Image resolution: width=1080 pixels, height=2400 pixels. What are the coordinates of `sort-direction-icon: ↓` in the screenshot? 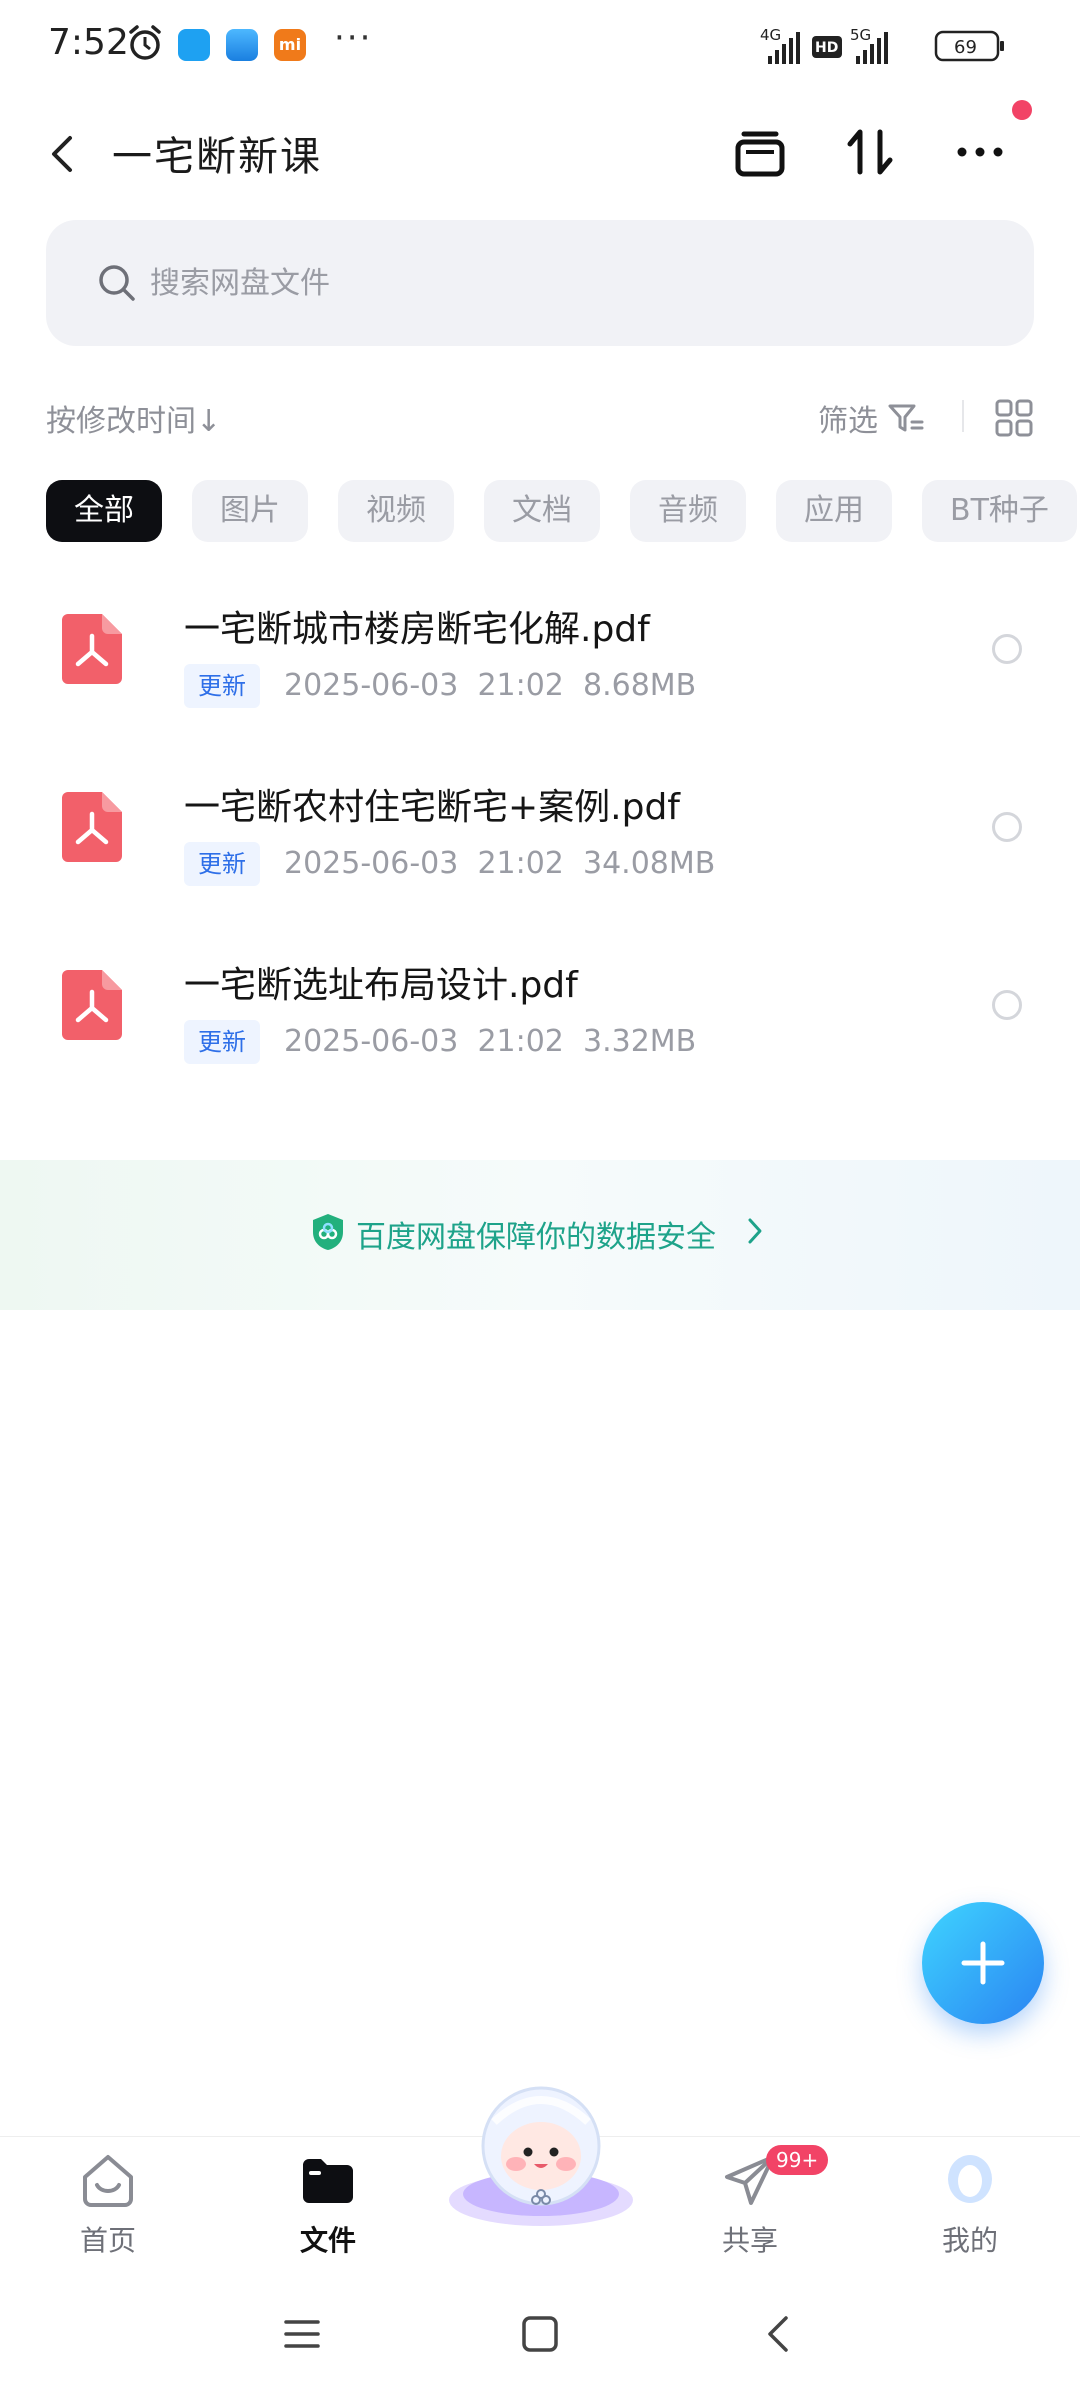 It's located at (209, 421).